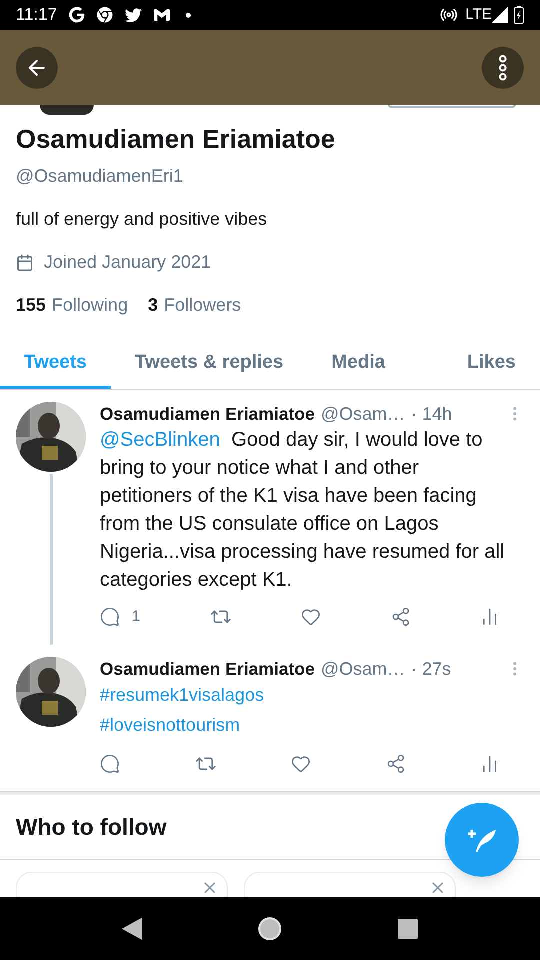 Image resolution: width=540 pixels, height=960 pixels. I want to click on section-title: Who to follow, so click(91, 827).